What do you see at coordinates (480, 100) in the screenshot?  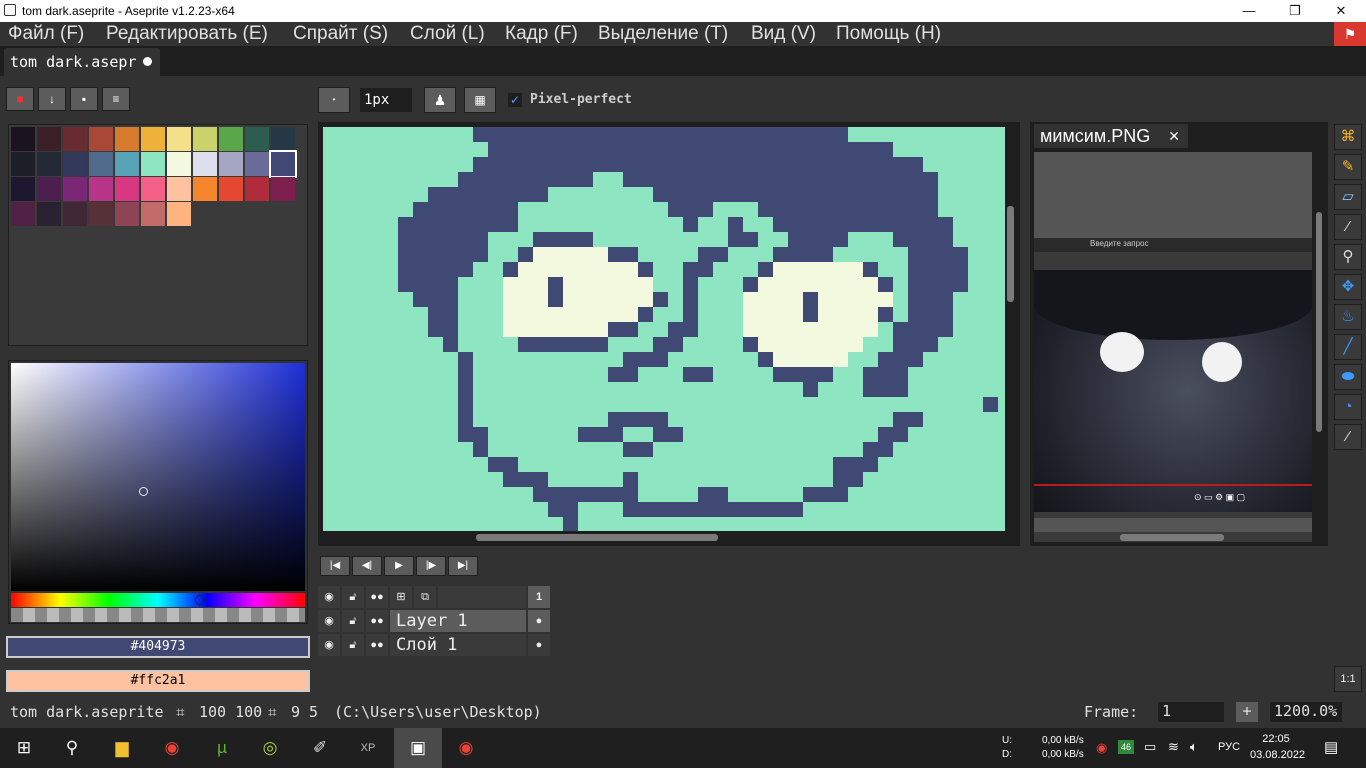 I see `pixel-grid-icon: ▦` at bounding box center [480, 100].